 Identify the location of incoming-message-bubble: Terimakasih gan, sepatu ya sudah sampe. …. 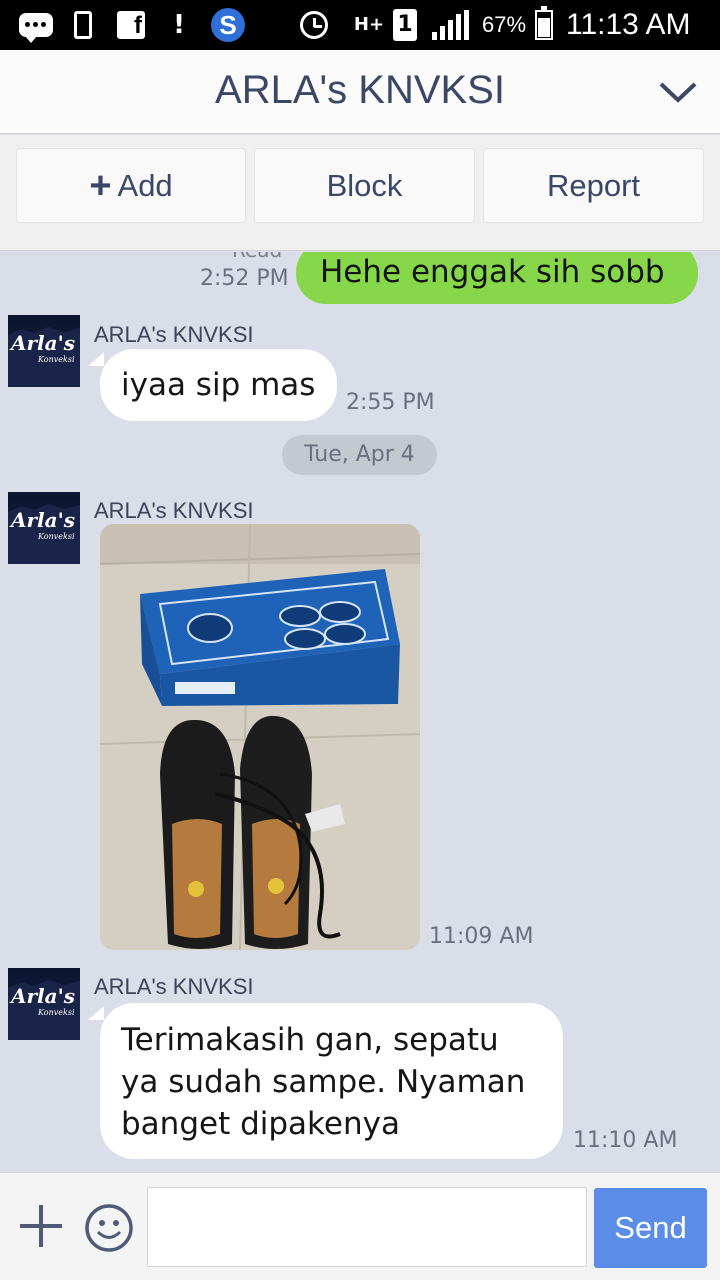
(331, 1081).